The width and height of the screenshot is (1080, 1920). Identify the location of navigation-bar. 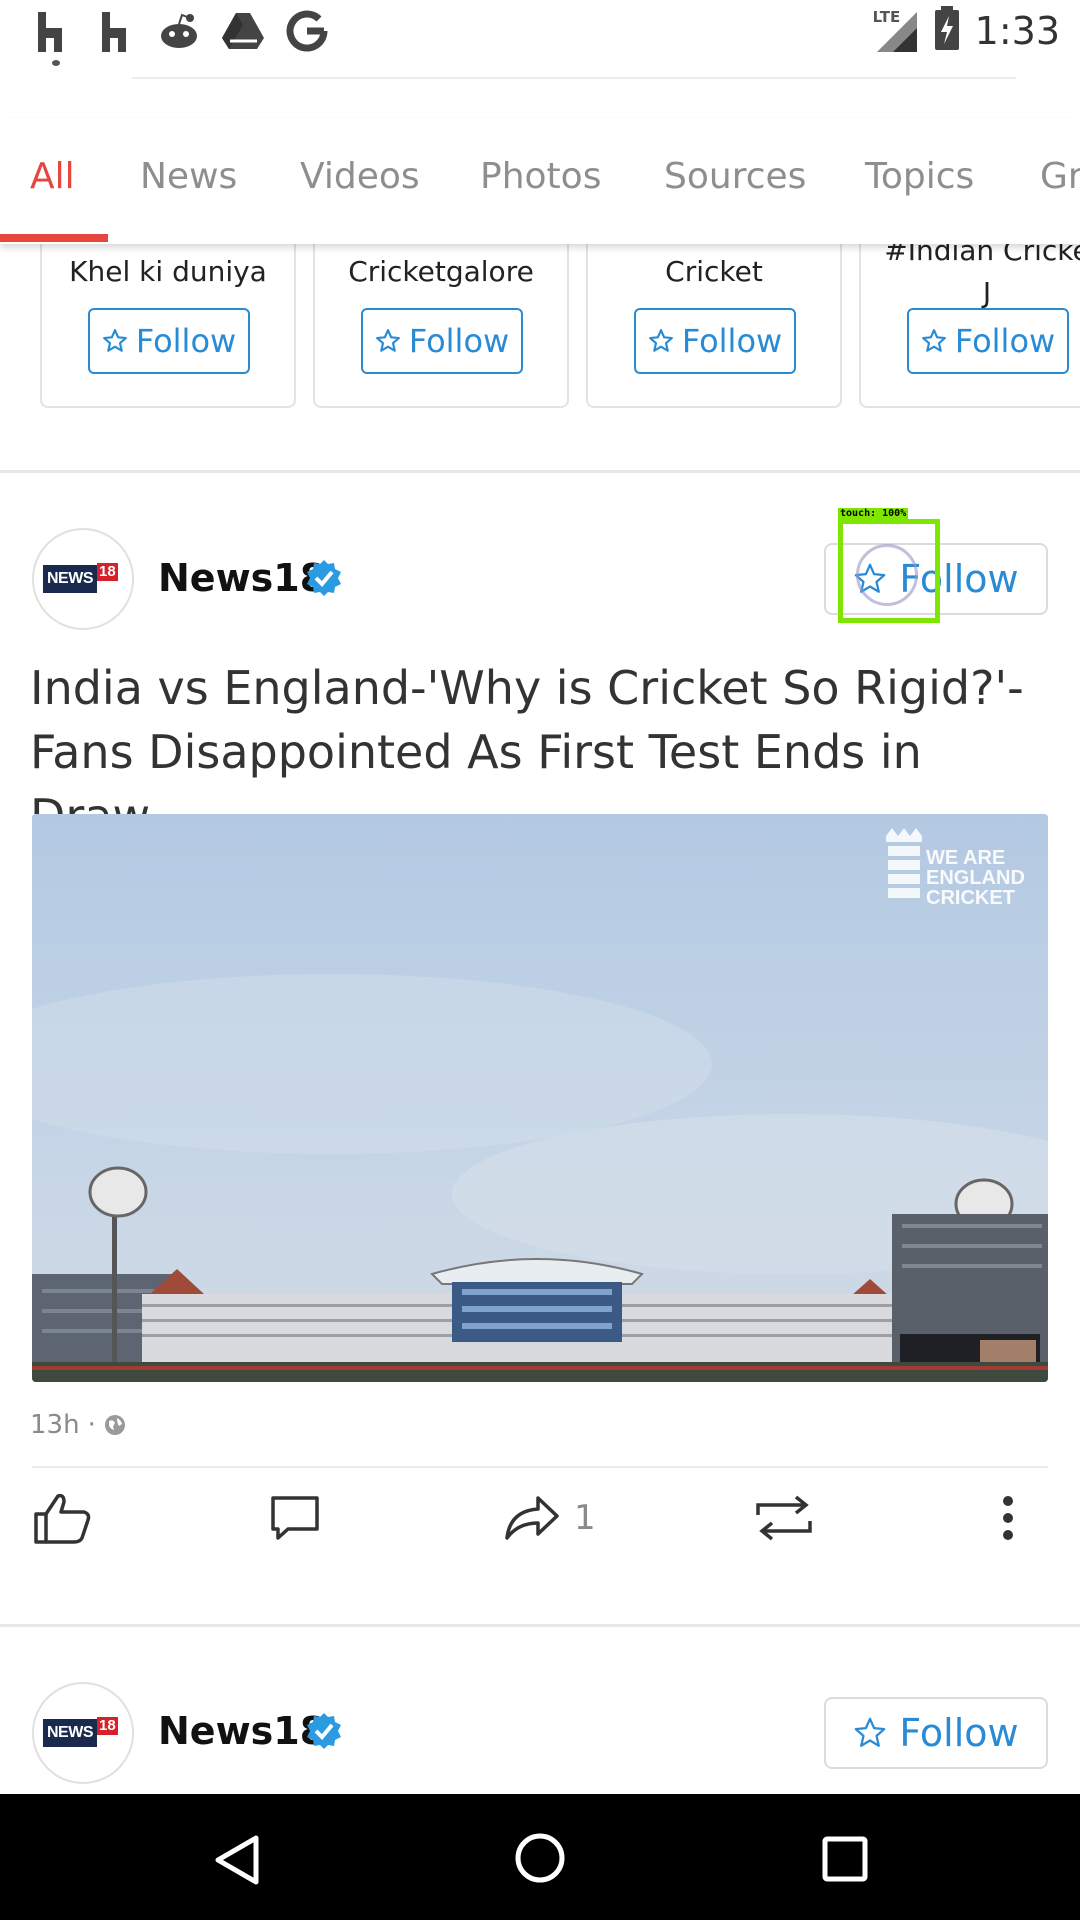
(540, 1857).